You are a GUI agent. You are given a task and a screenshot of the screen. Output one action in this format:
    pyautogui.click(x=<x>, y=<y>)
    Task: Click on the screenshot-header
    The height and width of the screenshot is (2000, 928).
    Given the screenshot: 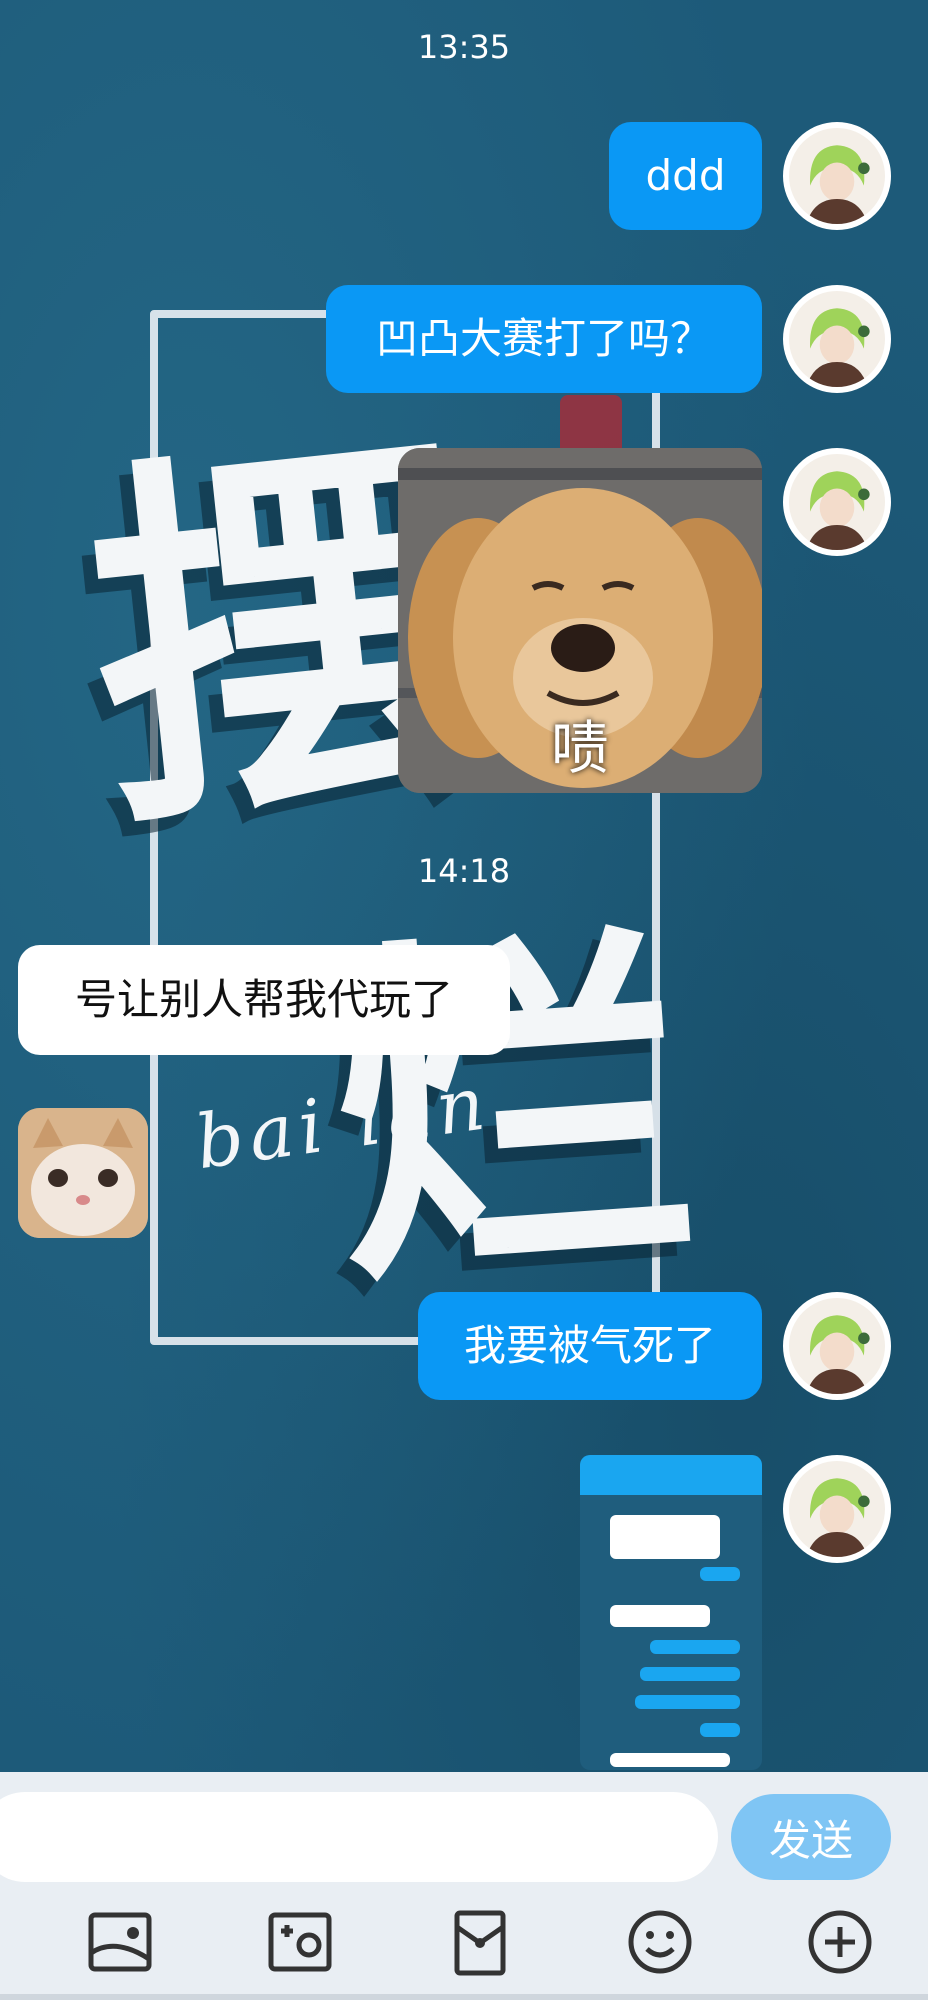 What is the action you would take?
    pyautogui.click(x=671, y=1475)
    